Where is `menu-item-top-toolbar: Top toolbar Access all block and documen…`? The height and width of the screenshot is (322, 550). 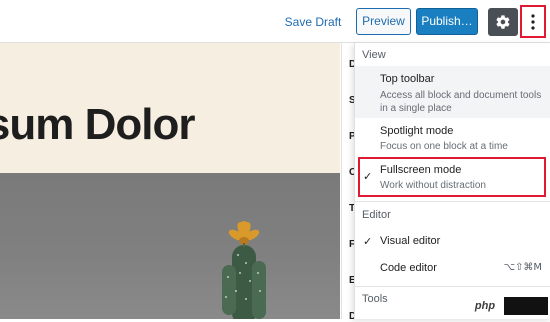
menu-item-top-toolbar: Top toolbar Access all block and documen… is located at coordinates (452, 92).